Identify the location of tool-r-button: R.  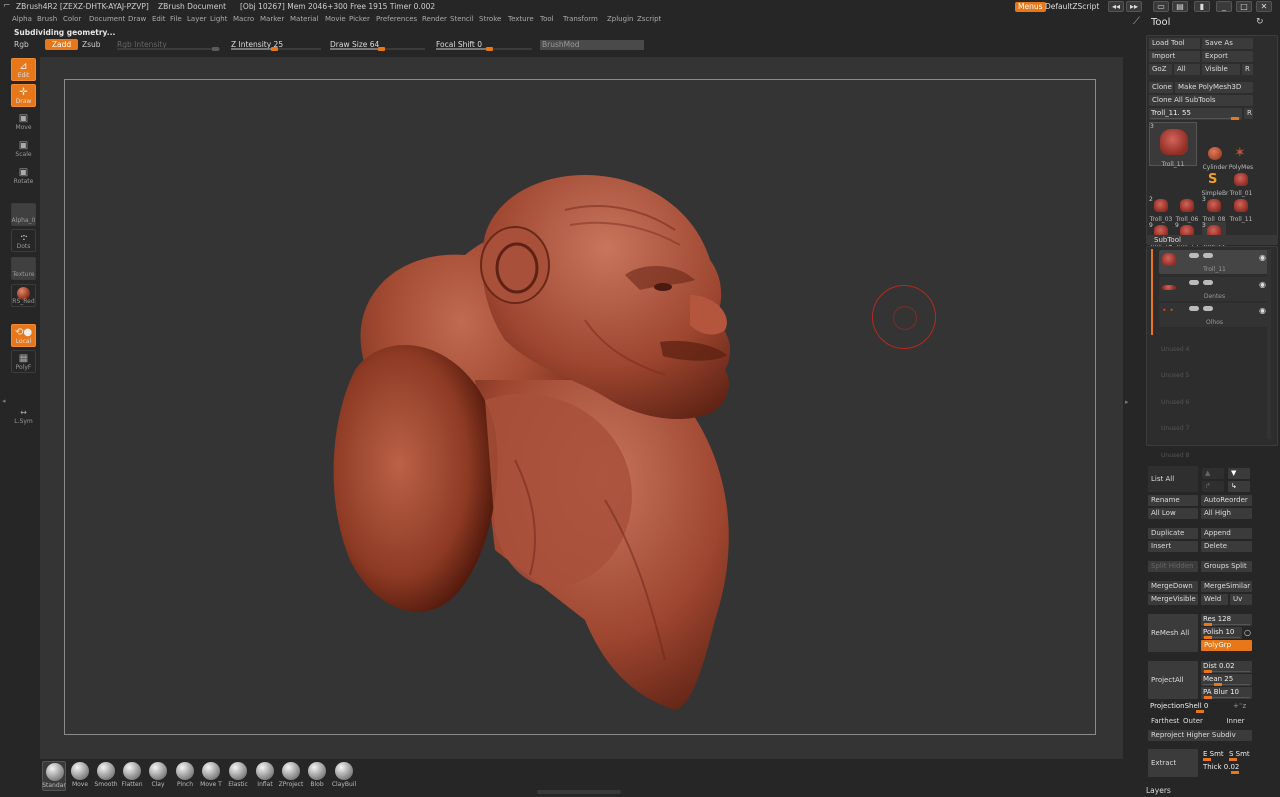
(1248, 113).